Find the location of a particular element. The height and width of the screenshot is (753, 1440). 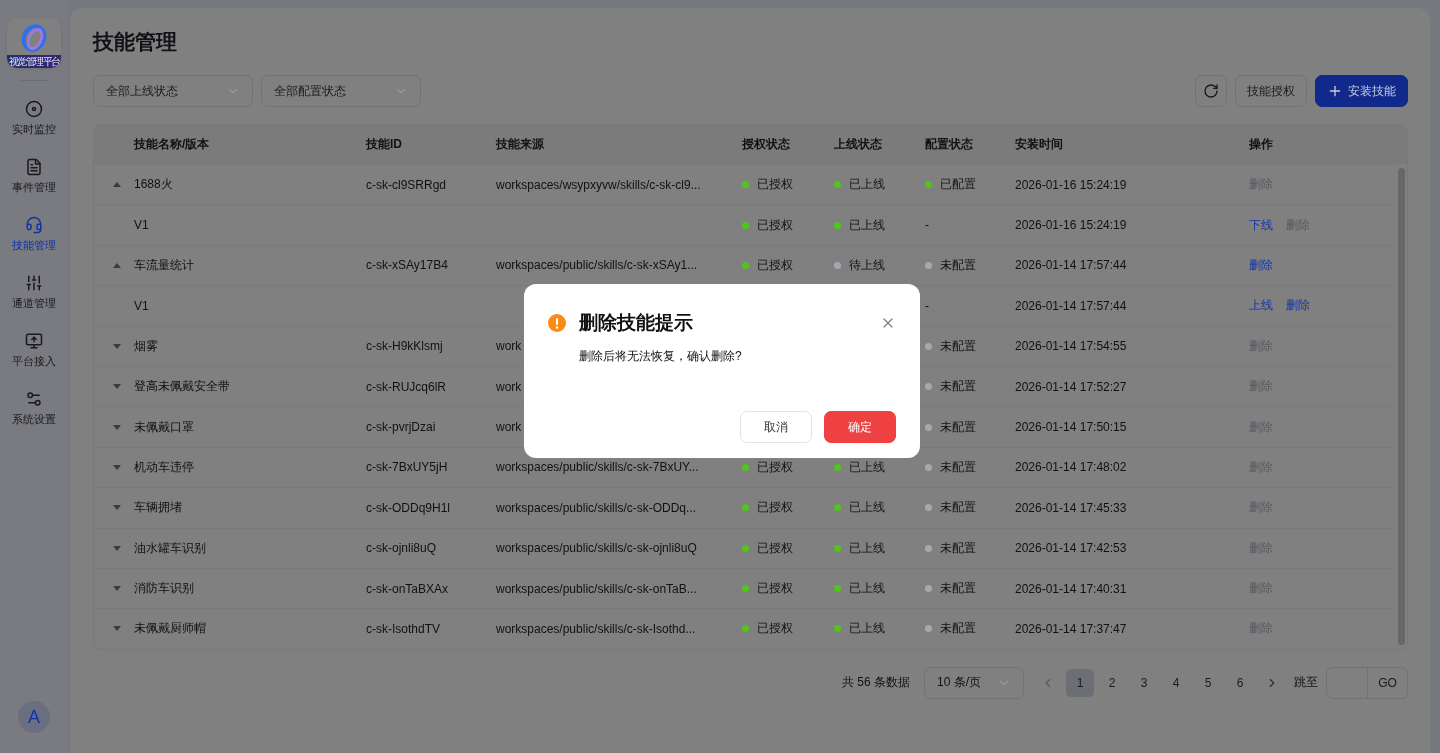

install-time: 2026-01-14 17:37:47 is located at coordinates (1071, 629).